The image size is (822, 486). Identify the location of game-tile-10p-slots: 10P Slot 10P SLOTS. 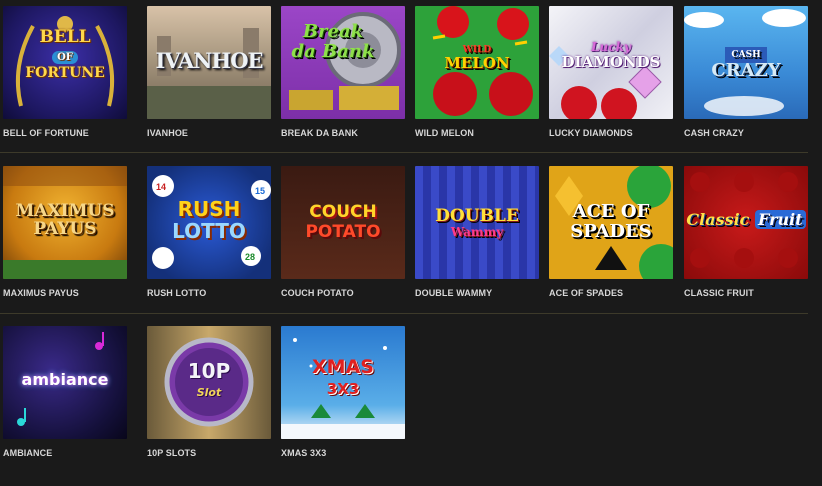
(209, 396).